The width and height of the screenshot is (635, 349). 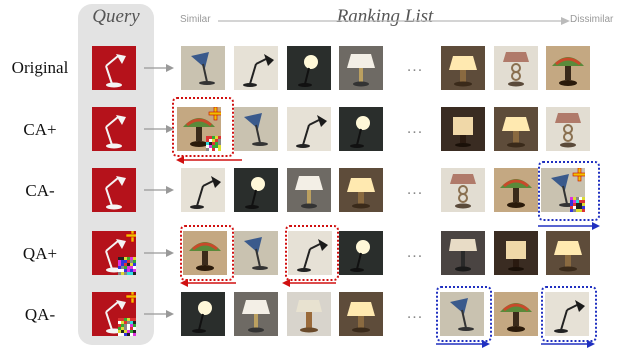 What do you see at coordinates (40, 67) in the screenshot?
I see `row-label-original: Original` at bounding box center [40, 67].